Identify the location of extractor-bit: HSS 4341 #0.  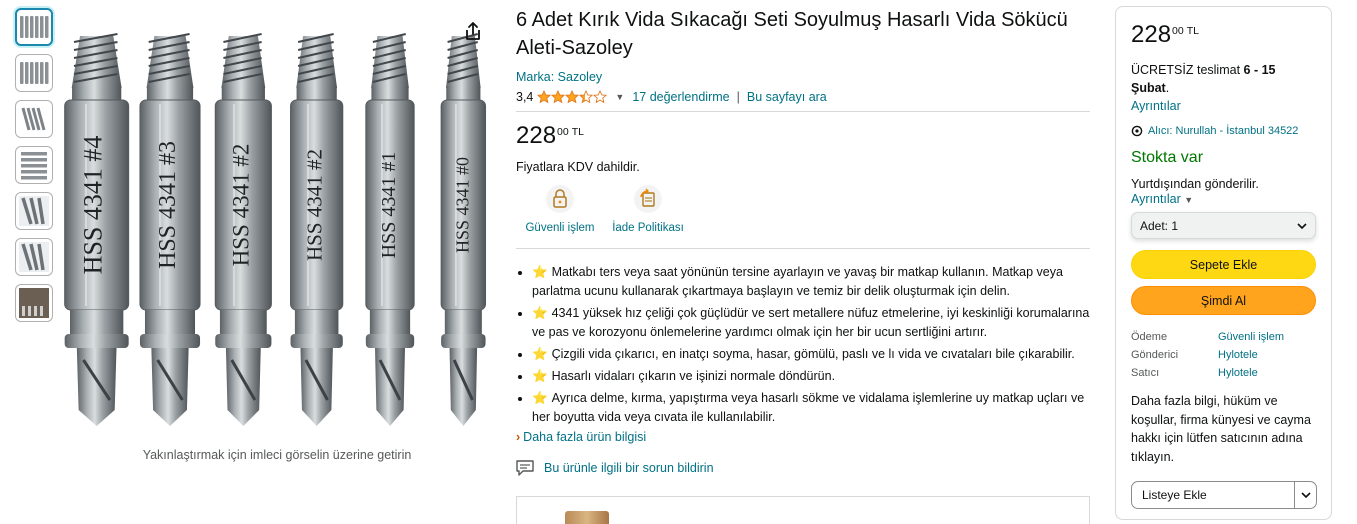
(463, 229).